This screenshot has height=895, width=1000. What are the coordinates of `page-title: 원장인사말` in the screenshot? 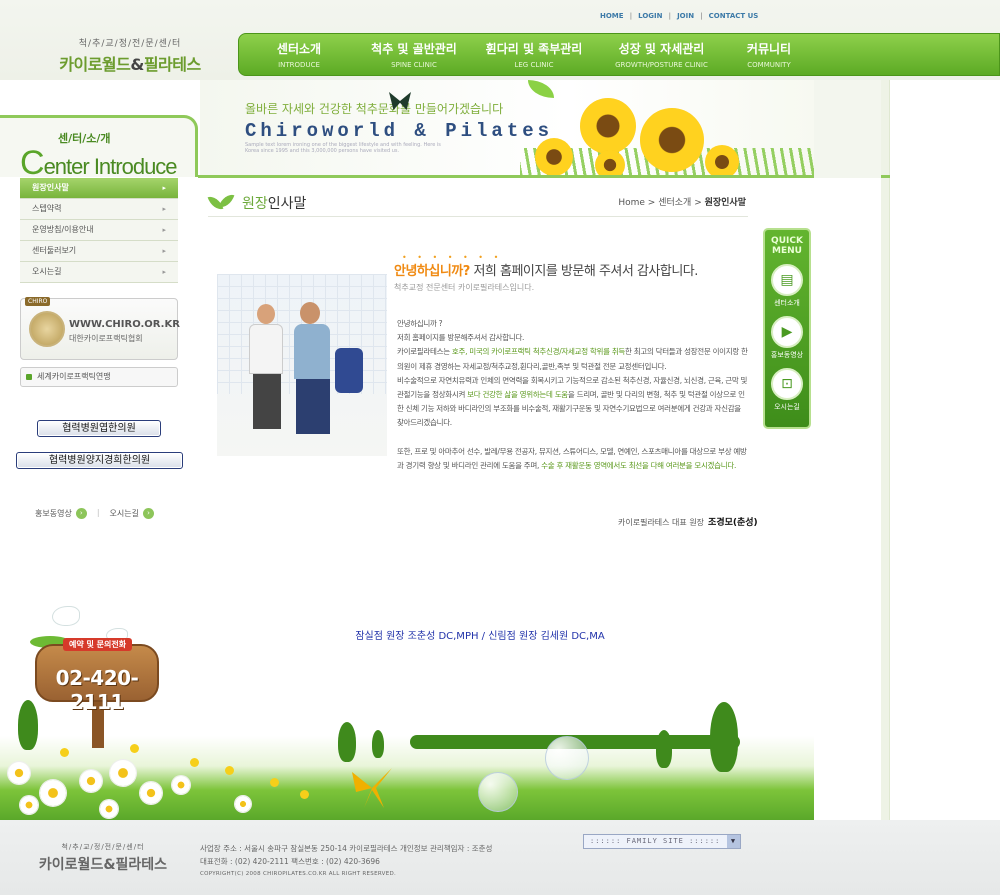 It's located at (274, 203).